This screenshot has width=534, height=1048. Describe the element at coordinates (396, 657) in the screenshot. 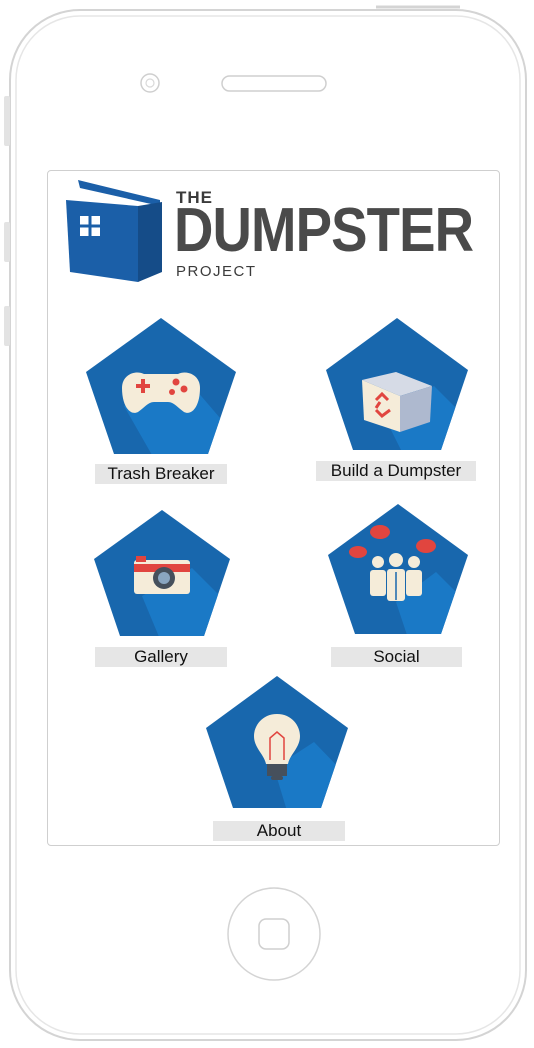

I see `menu-item-label-social: Social` at that location.